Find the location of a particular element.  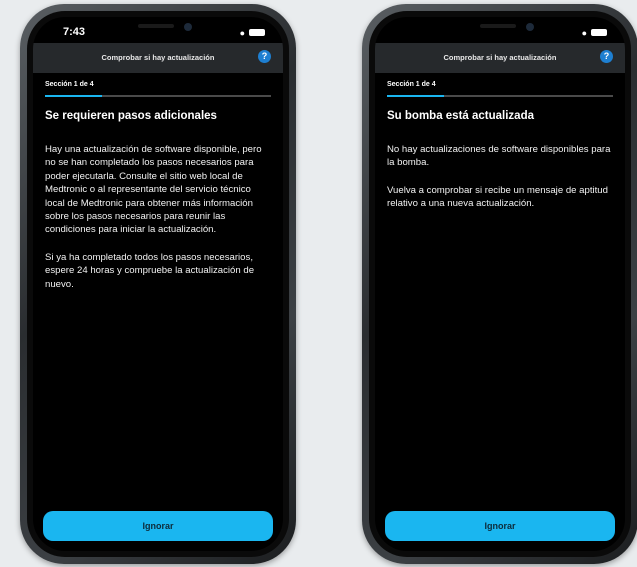

page-title: Se requieren pasos adicionales is located at coordinates (131, 116).